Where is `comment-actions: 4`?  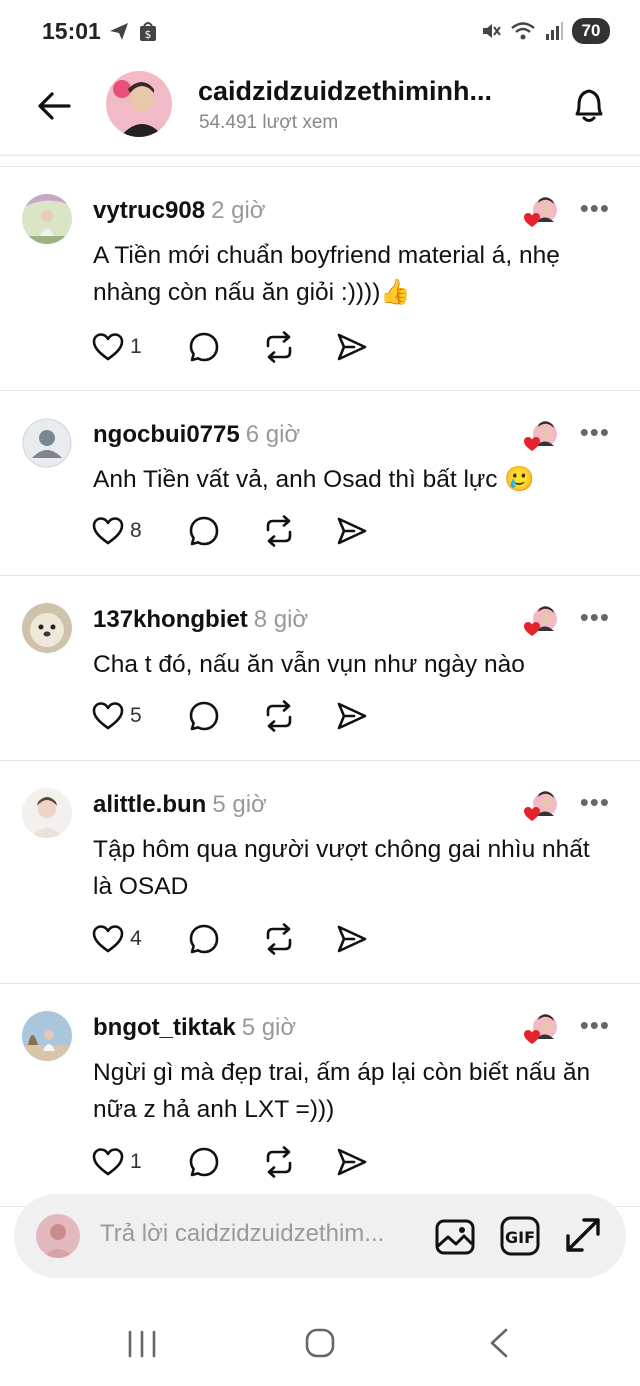
comment-actions: 4 is located at coordinates (230, 939).